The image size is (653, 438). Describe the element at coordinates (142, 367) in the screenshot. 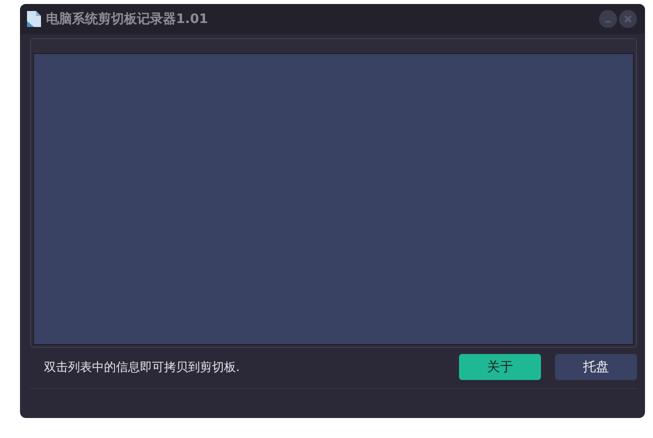

I see `hint-text: 双击列表中的信息即可拷贝到剪切板.` at that location.